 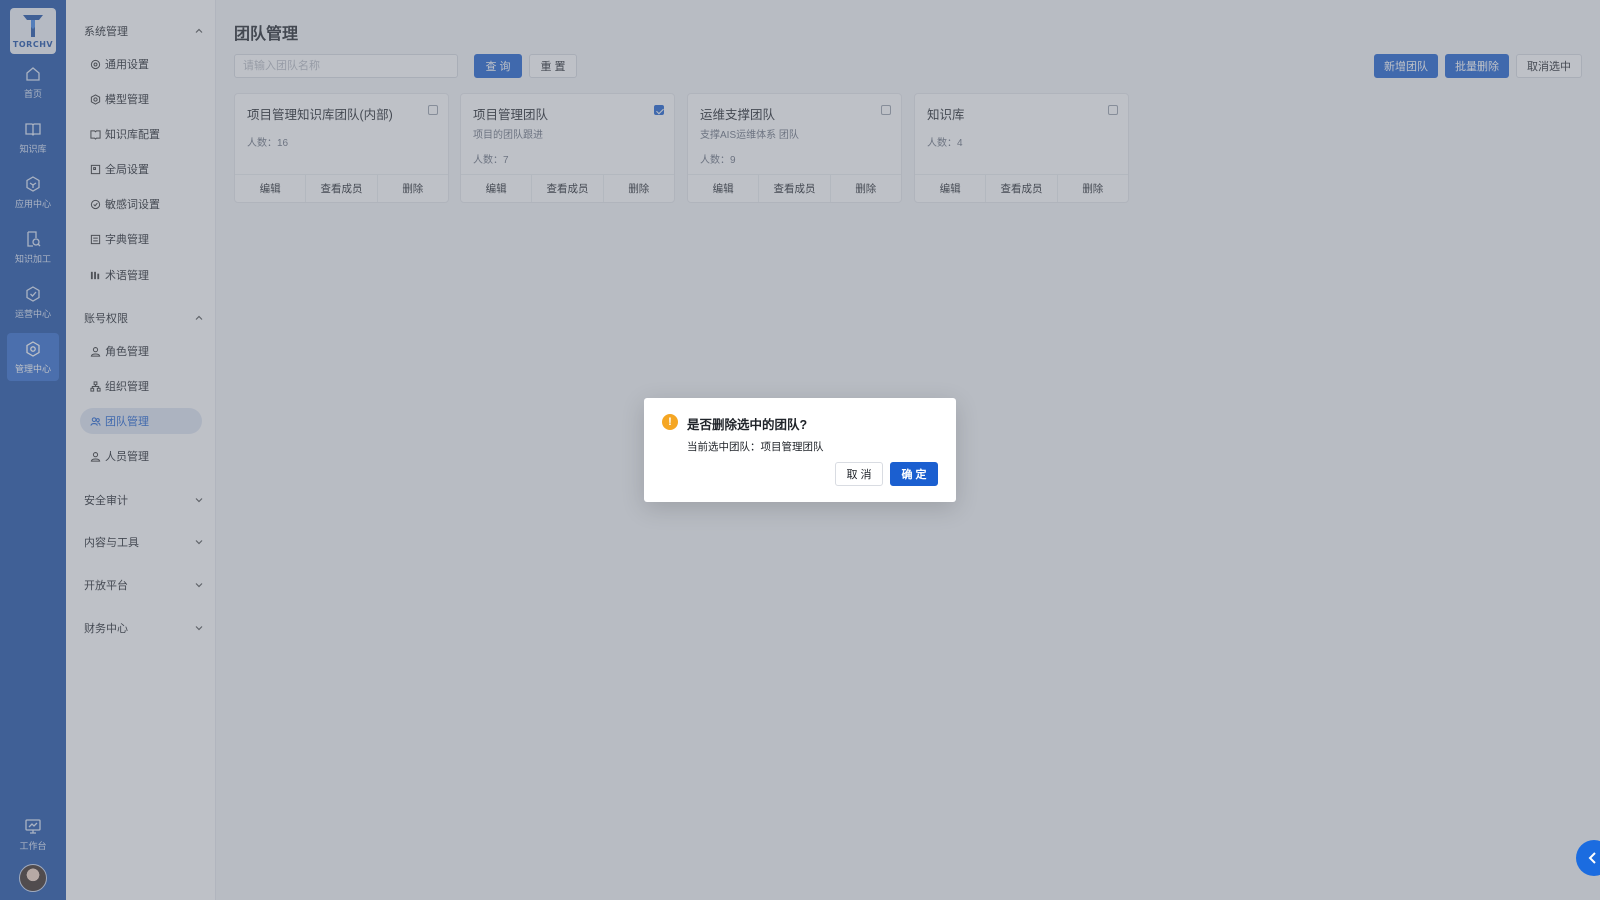 I want to click on dialog-cancel-button: 取 消, so click(x=859, y=474).